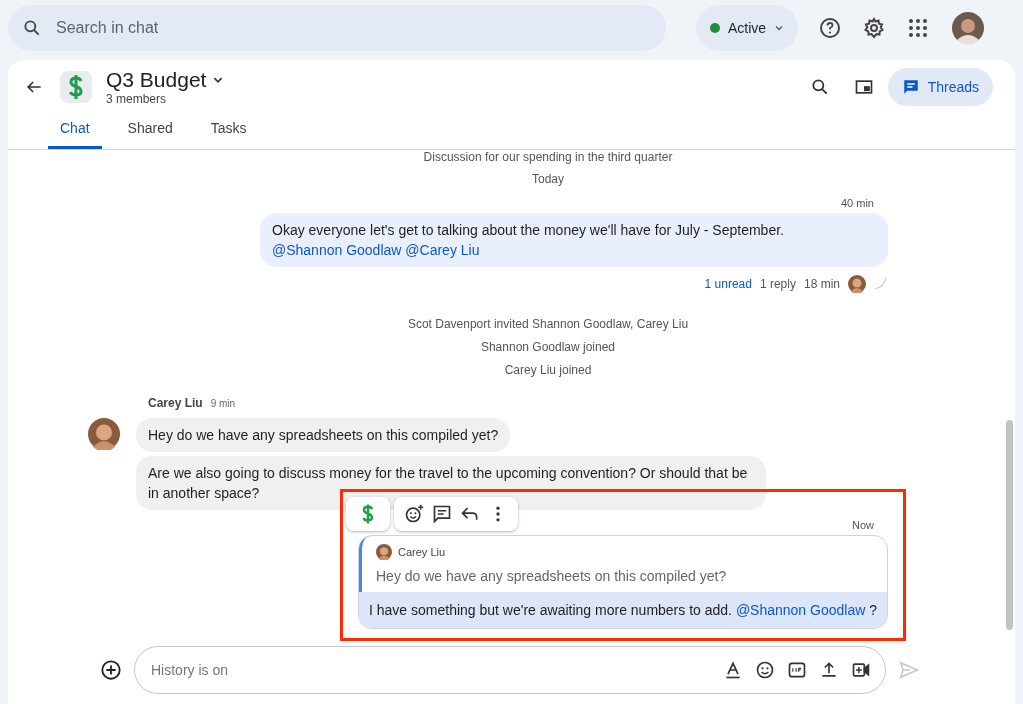 The width and height of the screenshot is (1023, 704). I want to click on quick-reaction-button, so click(368, 514).